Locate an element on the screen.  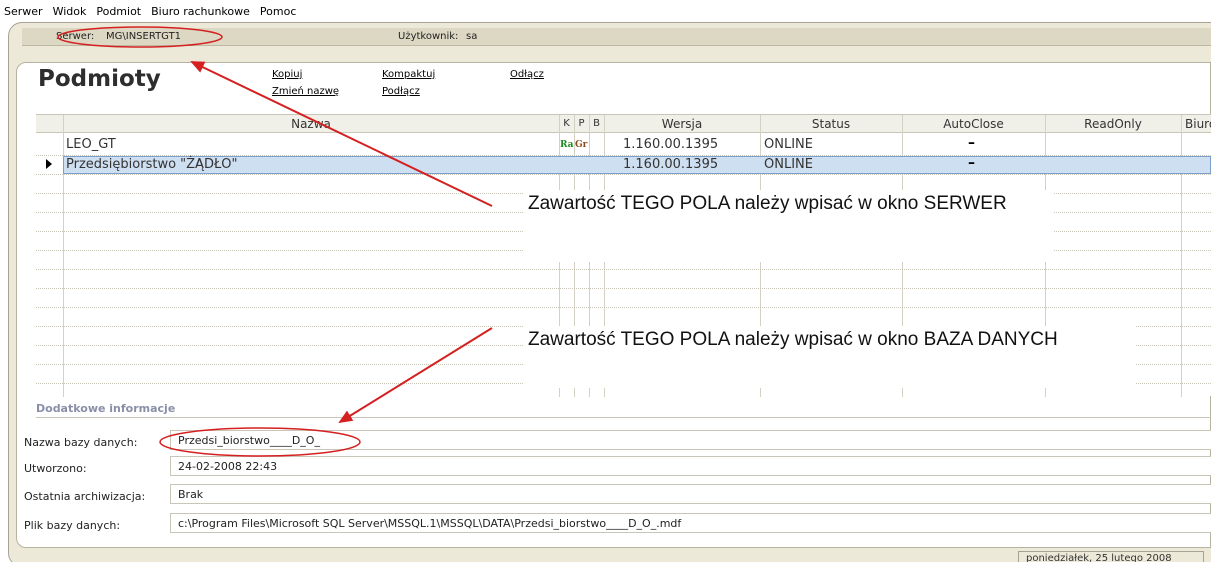
column-header-readonly: ReadOnly is located at coordinates (1113, 124).